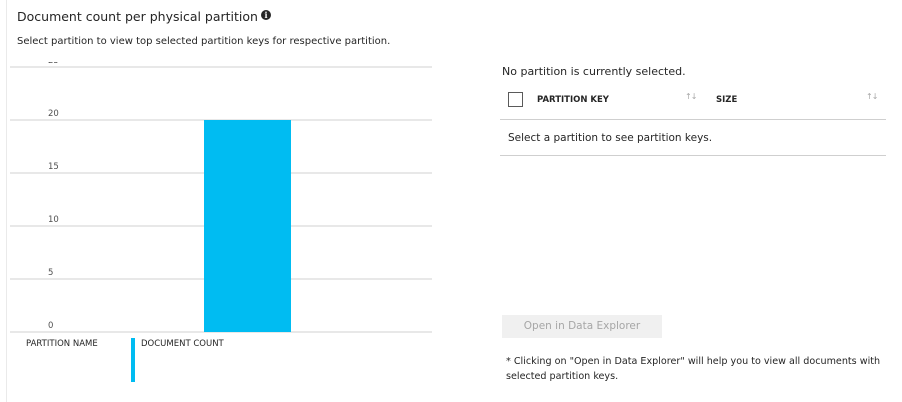 The image size is (902, 402). I want to click on y-tick-label: 15, so click(53, 167).